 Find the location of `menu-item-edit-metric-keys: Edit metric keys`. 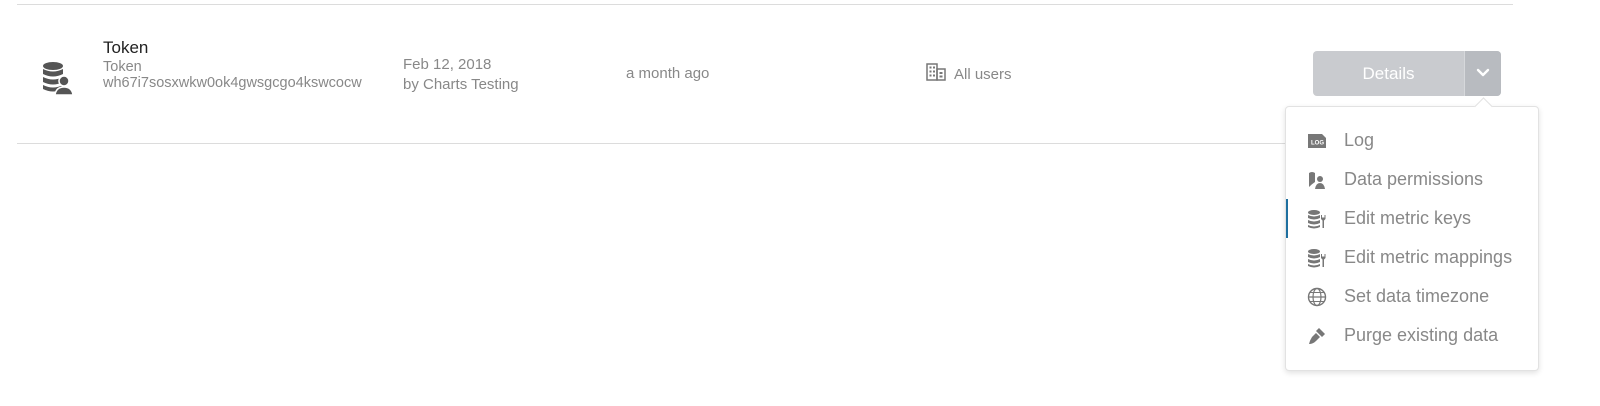

menu-item-edit-metric-keys: Edit metric keys is located at coordinates (1412, 218).